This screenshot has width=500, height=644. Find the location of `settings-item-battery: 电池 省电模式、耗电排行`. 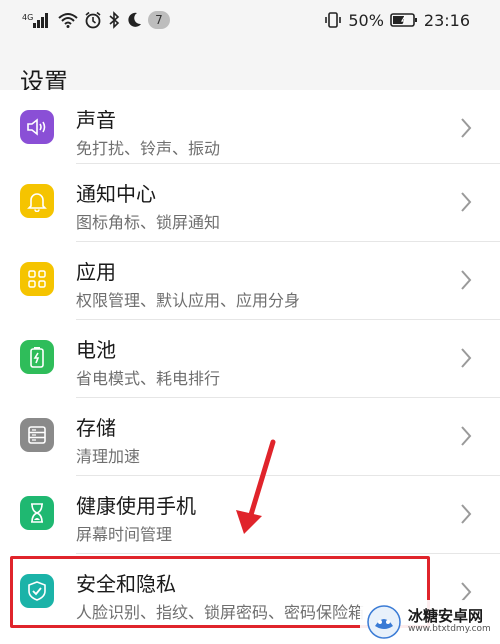

settings-item-battery: 电池 省电模式、耗电排行 is located at coordinates (250, 359).